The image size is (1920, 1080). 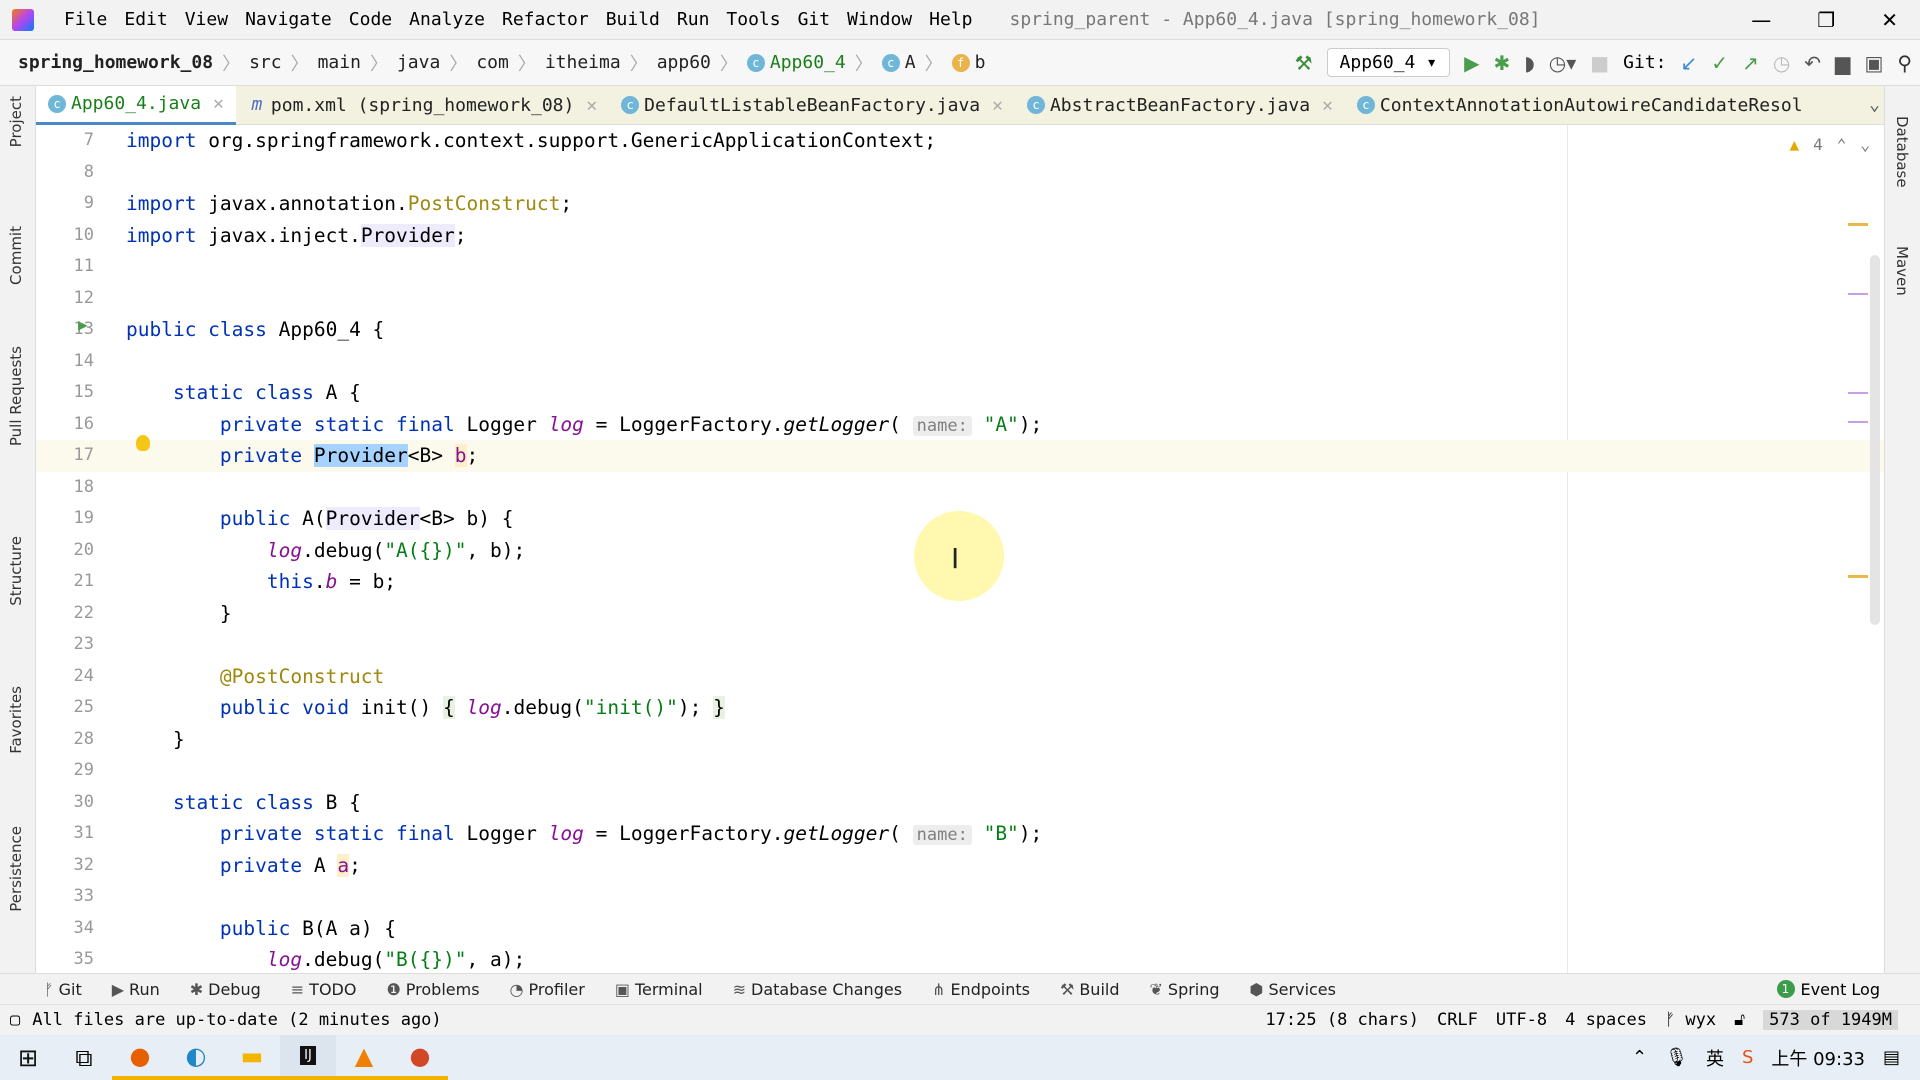 I want to click on task-view-icon: ⧉, so click(x=84, y=1057).